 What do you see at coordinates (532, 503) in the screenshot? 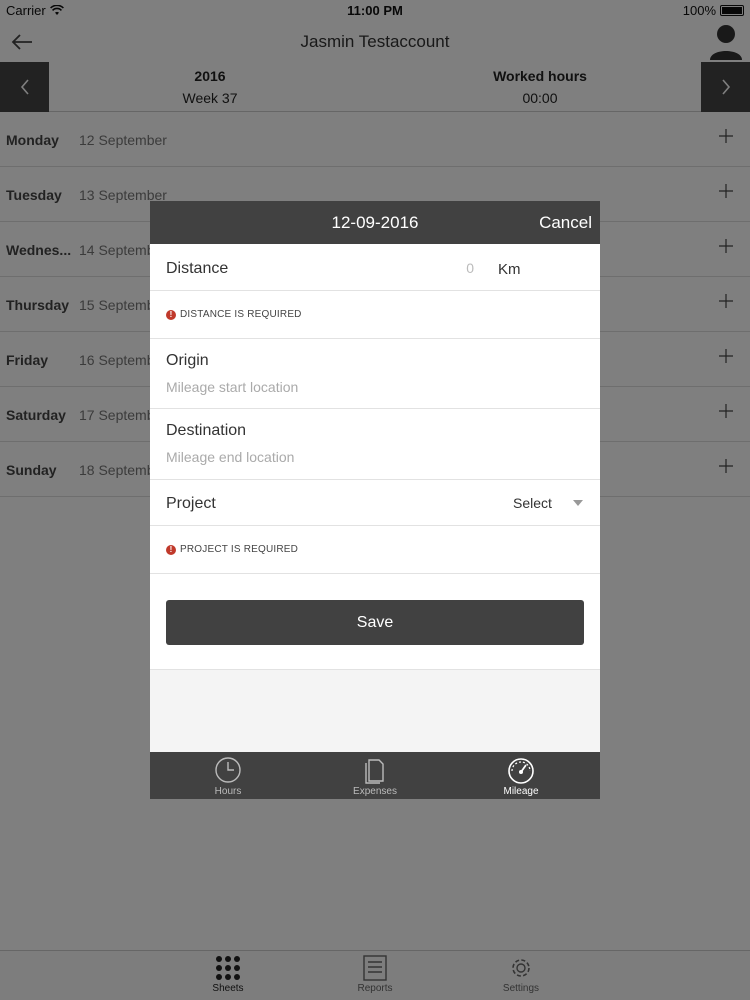
I see `project-select: Select` at bounding box center [532, 503].